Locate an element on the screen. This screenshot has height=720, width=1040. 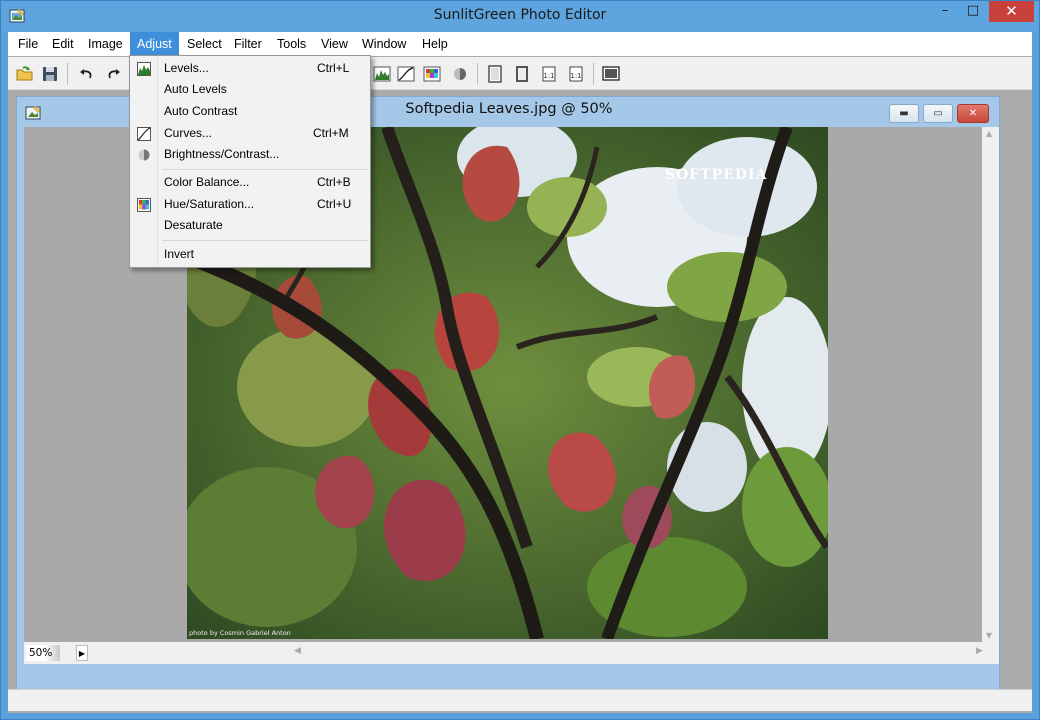
zoom-level: 50% is located at coordinates (43, 653).